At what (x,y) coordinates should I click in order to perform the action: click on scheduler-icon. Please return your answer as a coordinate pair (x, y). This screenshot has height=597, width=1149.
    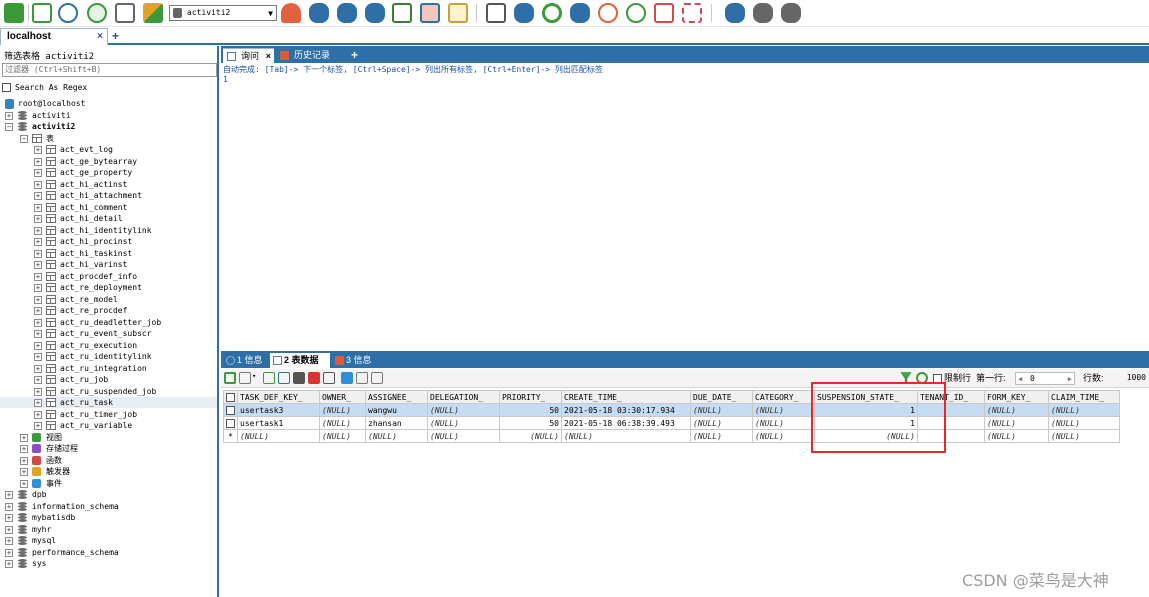
    Looking at the image, I should click on (608, 13).